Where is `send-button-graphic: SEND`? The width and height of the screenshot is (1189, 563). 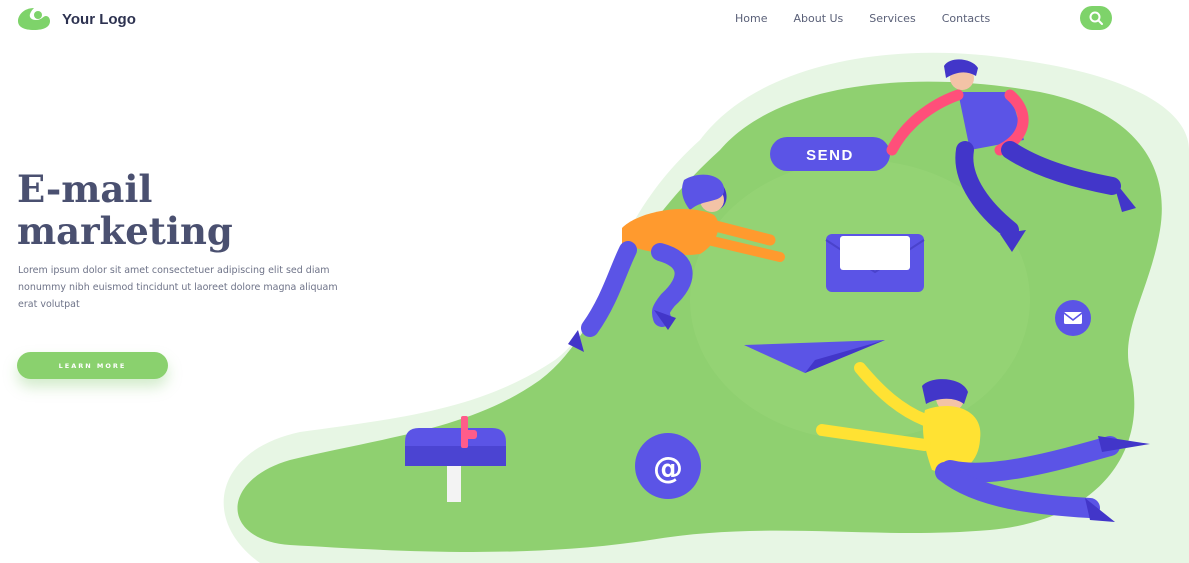
send-button-graphic: SEND is located at coordinates (830, 154).